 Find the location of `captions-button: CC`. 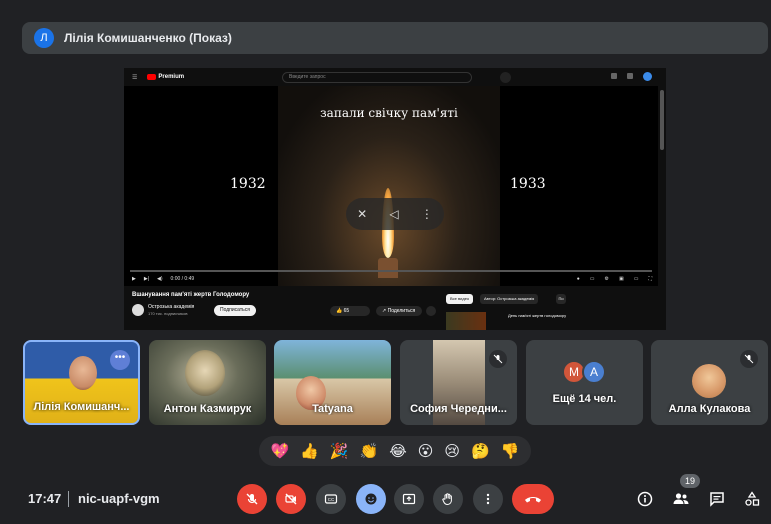

captions-button: CC is located at coordinates (331, 499).